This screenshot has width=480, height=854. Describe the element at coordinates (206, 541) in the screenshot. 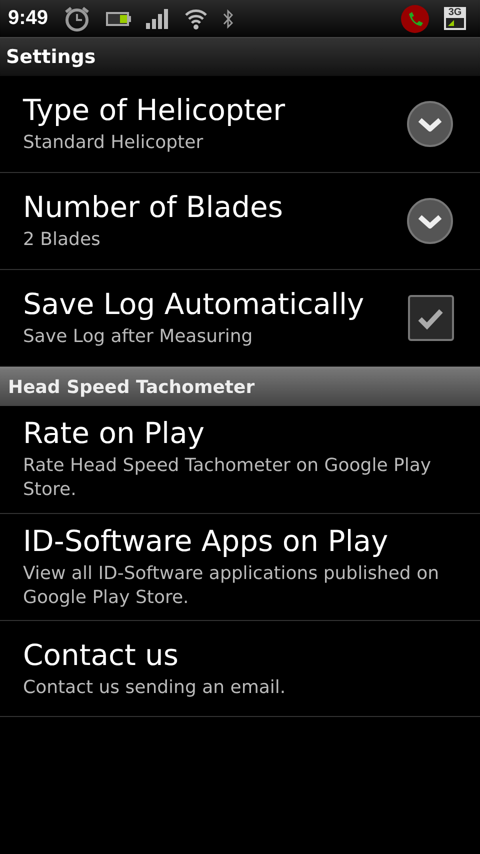

I see `preference-title: ID-Software Apps on Play` at that location.